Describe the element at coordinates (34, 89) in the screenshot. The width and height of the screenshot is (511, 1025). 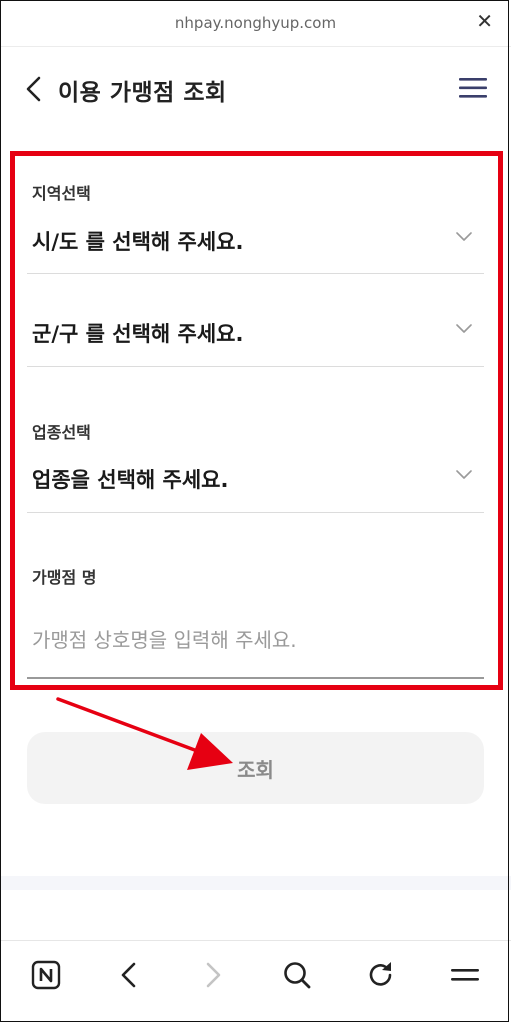
I see `back-icon` at that location.